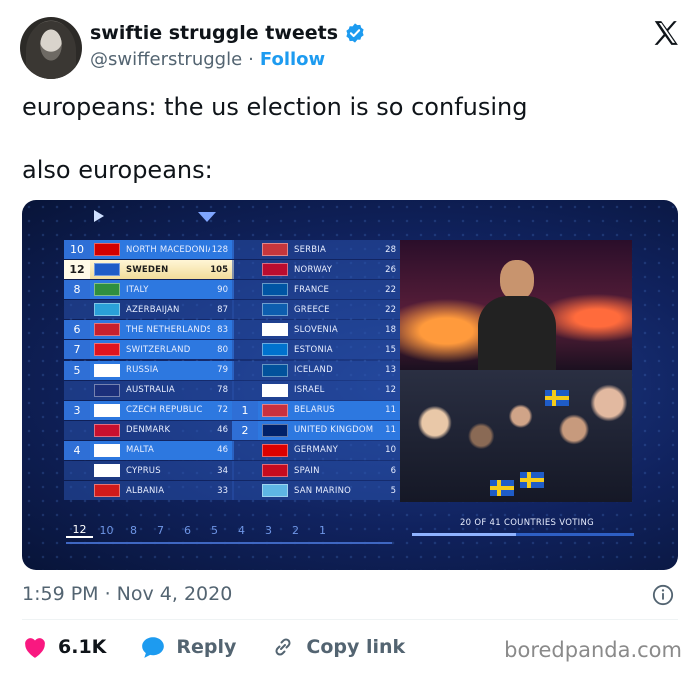 This screenshot has height=673, width=700. I want to click on country-name: NORWAY, so click(313, 269).